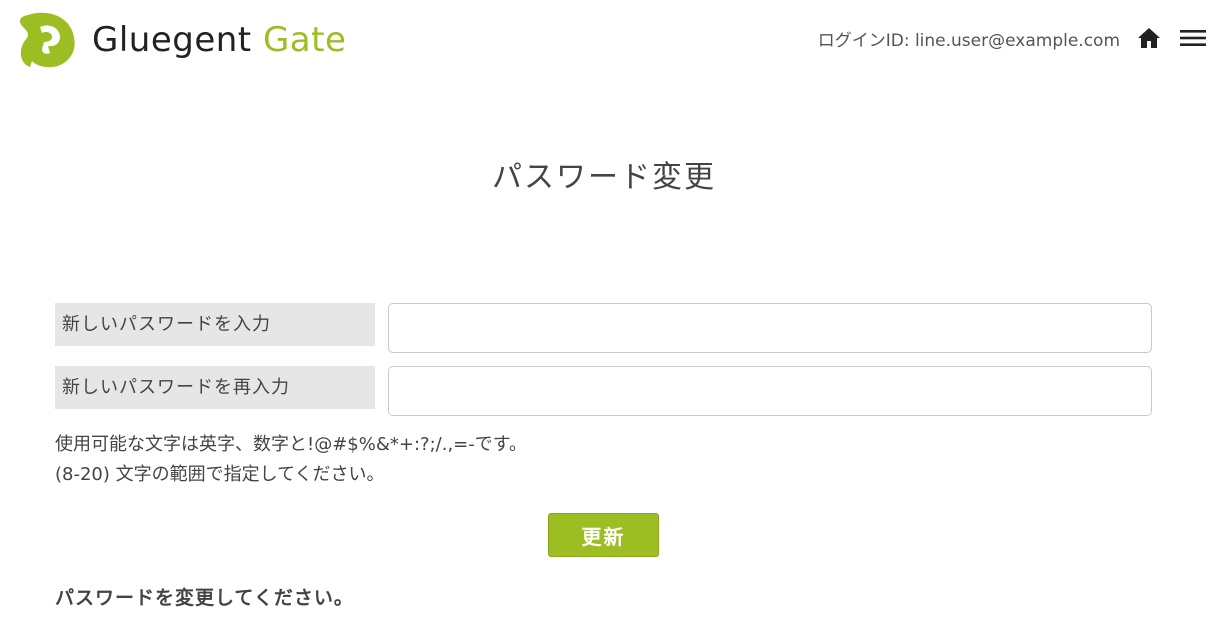 The height and width of the screenshot is (639, 1218). What do you see at coordinates (291, 444) in the screenshot?
I see `password-hint-line1: 使用可能な文字は英字、数字と!@#$%&*+:?;/.,=-です。` at bounding box center [291, 444].